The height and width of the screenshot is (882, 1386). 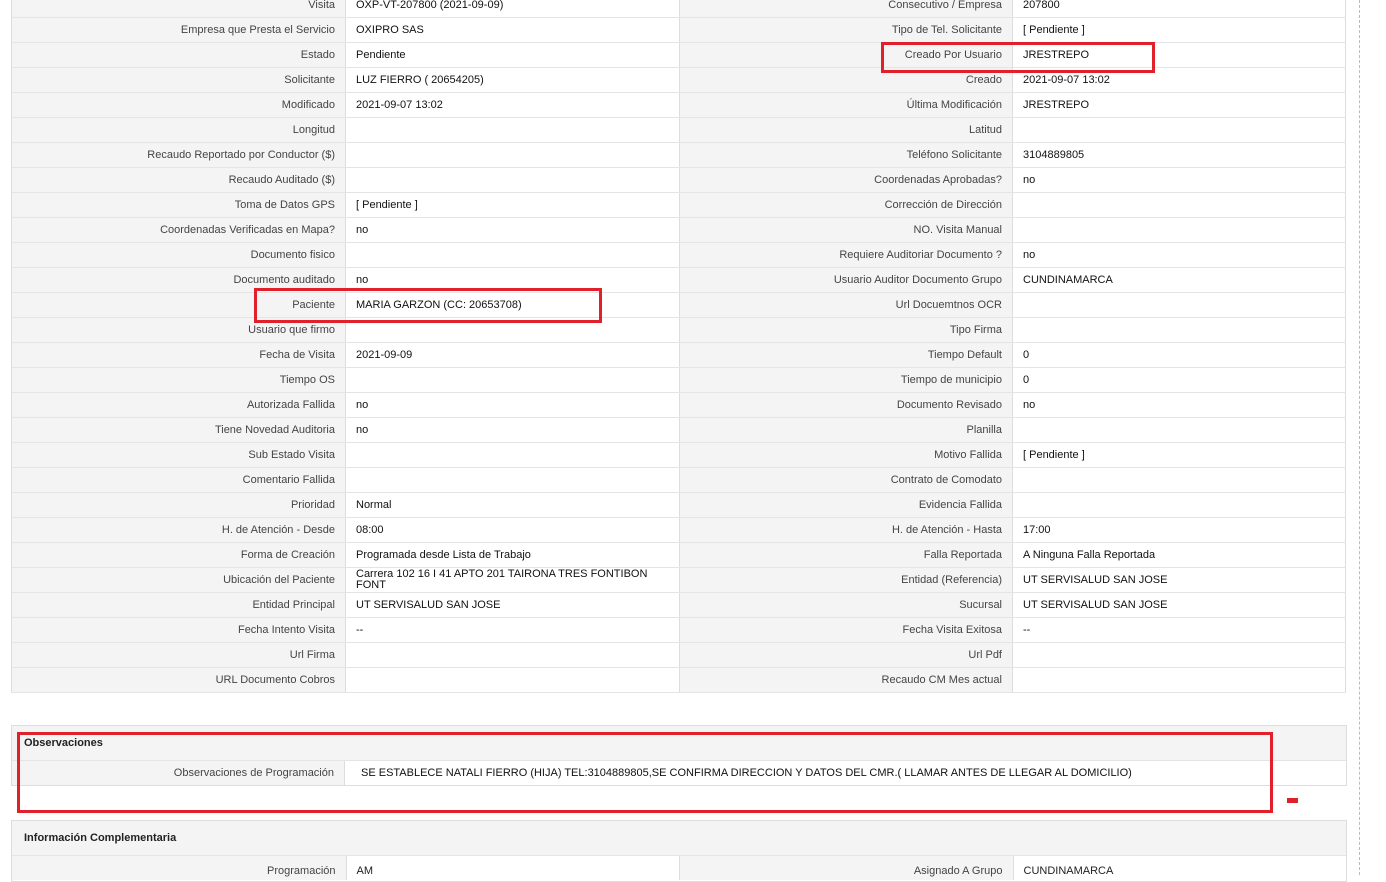 I want to click on programacion-label: Programación, so click(x=179, y=868).